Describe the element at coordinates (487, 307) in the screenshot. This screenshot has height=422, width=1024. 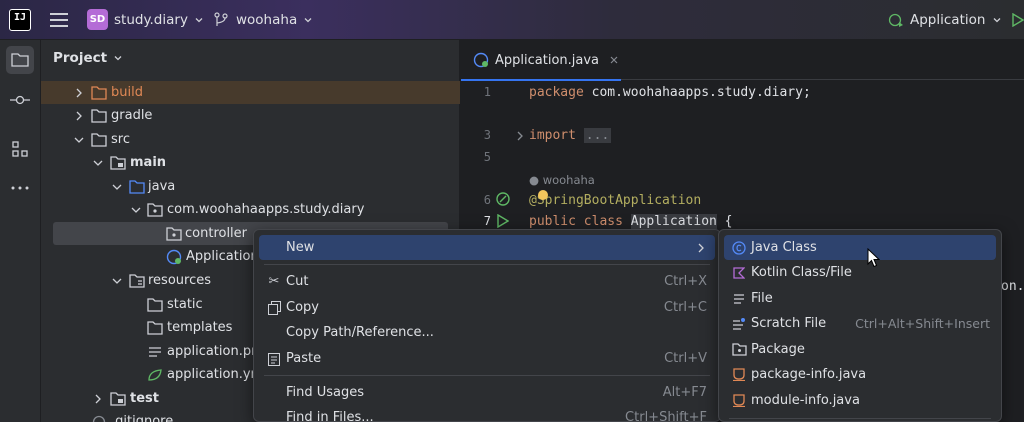
I see `menu-item-copy: Copy Ctrl+C` at that location.